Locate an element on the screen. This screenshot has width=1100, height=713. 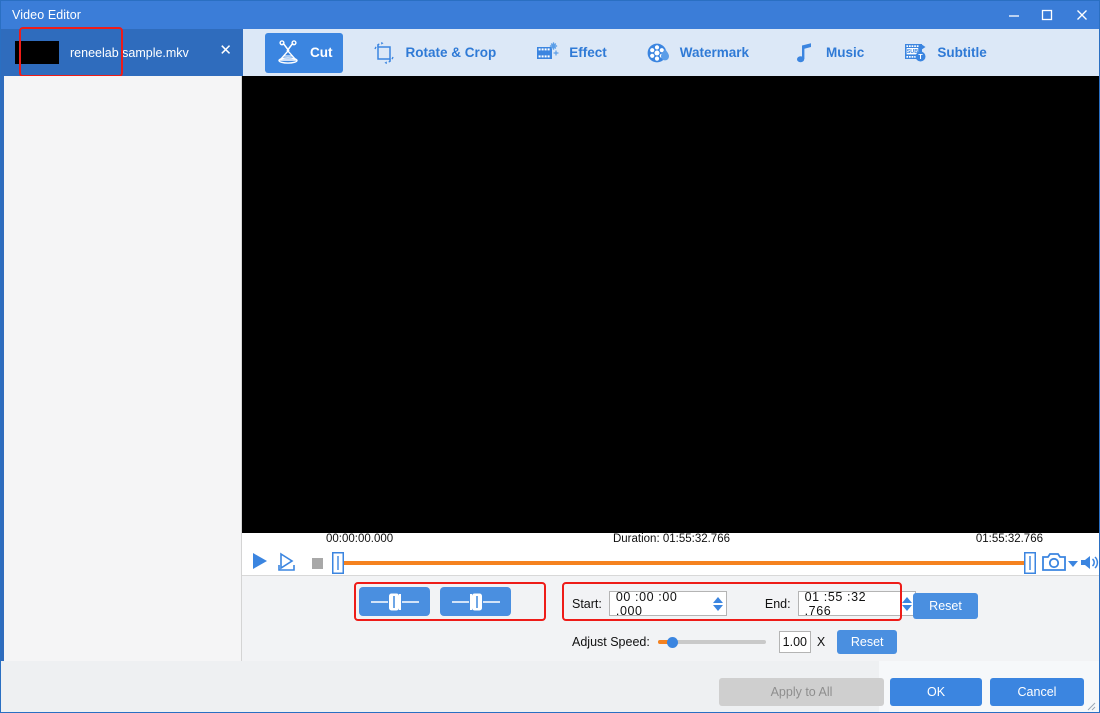
cancel-button: Cancel is located at coordinates (1037, 692).